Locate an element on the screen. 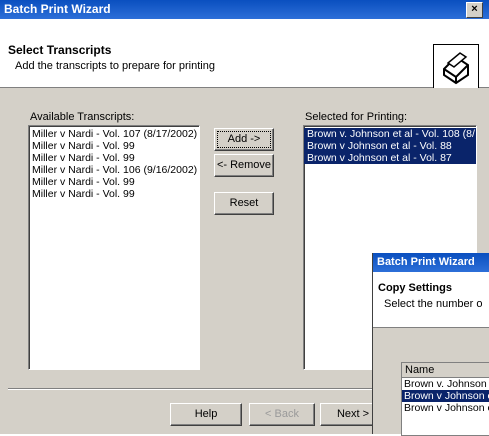  title-bar: Batch Print Wizard × is located at coordinates (244, 9).